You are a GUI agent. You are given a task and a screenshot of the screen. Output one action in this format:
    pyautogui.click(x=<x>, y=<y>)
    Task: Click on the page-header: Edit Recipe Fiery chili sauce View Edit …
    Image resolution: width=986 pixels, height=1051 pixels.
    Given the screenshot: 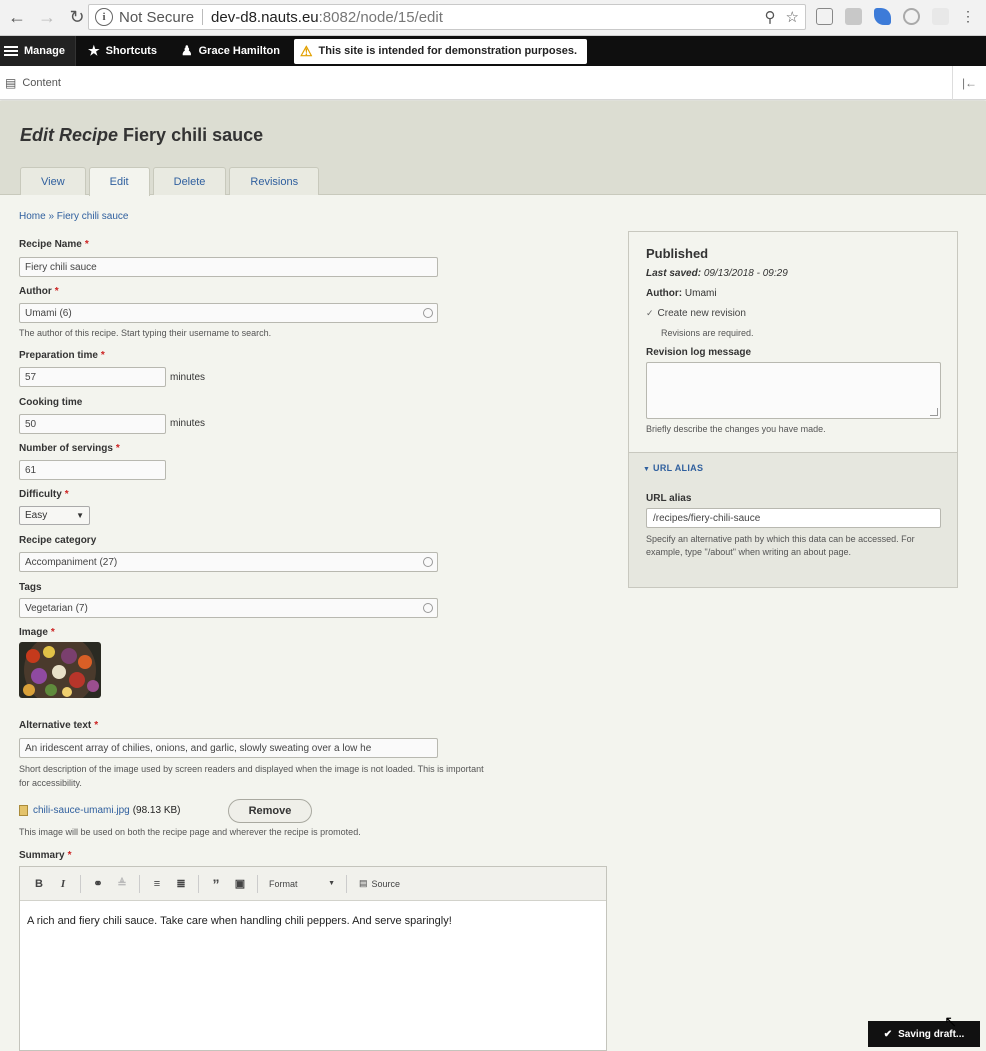 What is the action you would take?
    pyautogui.click(x=493, y=148)
    